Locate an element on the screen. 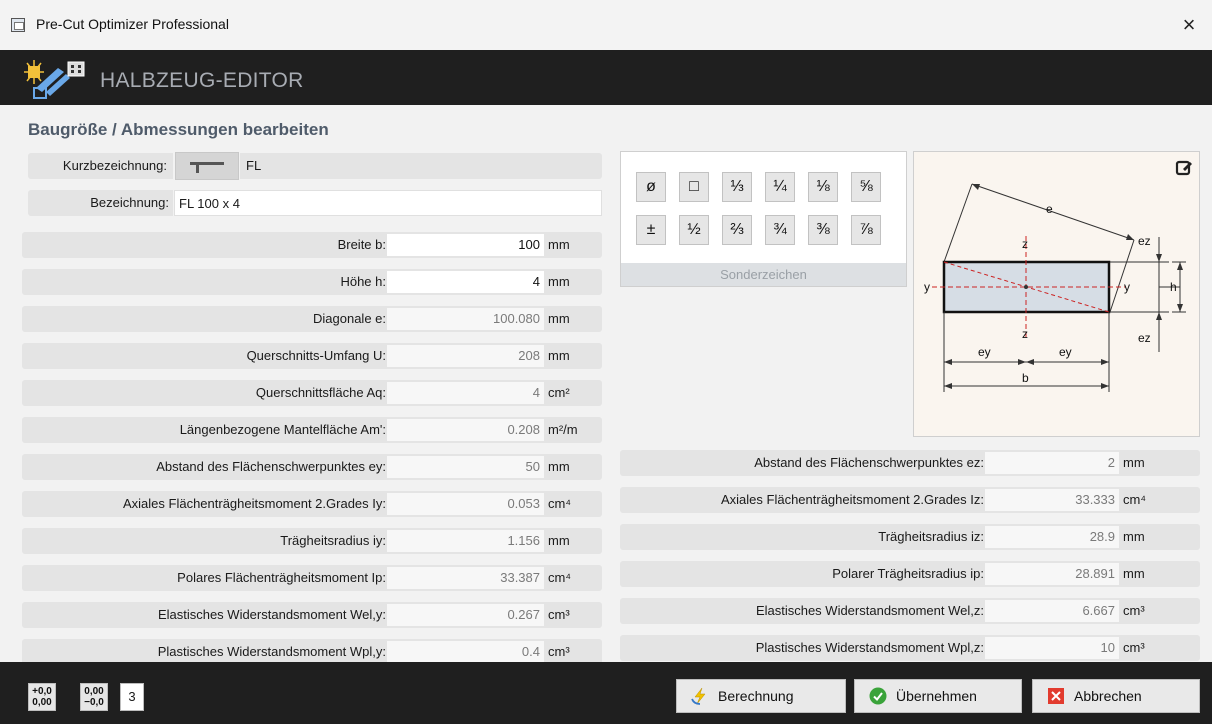 The height and width of the screenshot is (724, 1212). property-value: 33.333 is located at coordinates (1052, 500).